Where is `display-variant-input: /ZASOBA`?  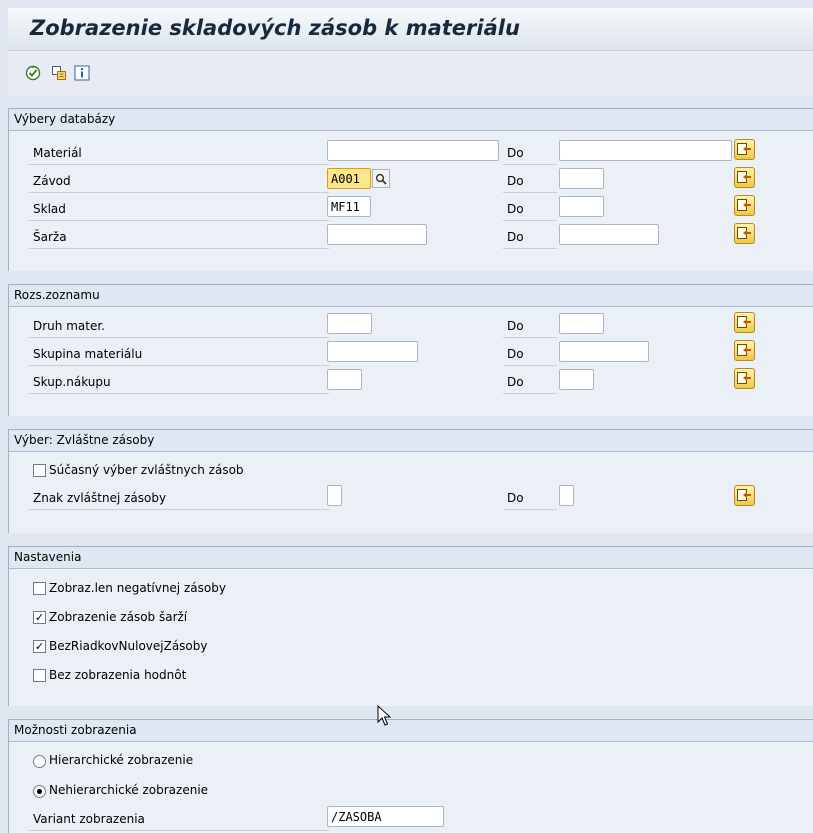
display-variant-input: /ZASOBA is located at coordinates (385, 816).